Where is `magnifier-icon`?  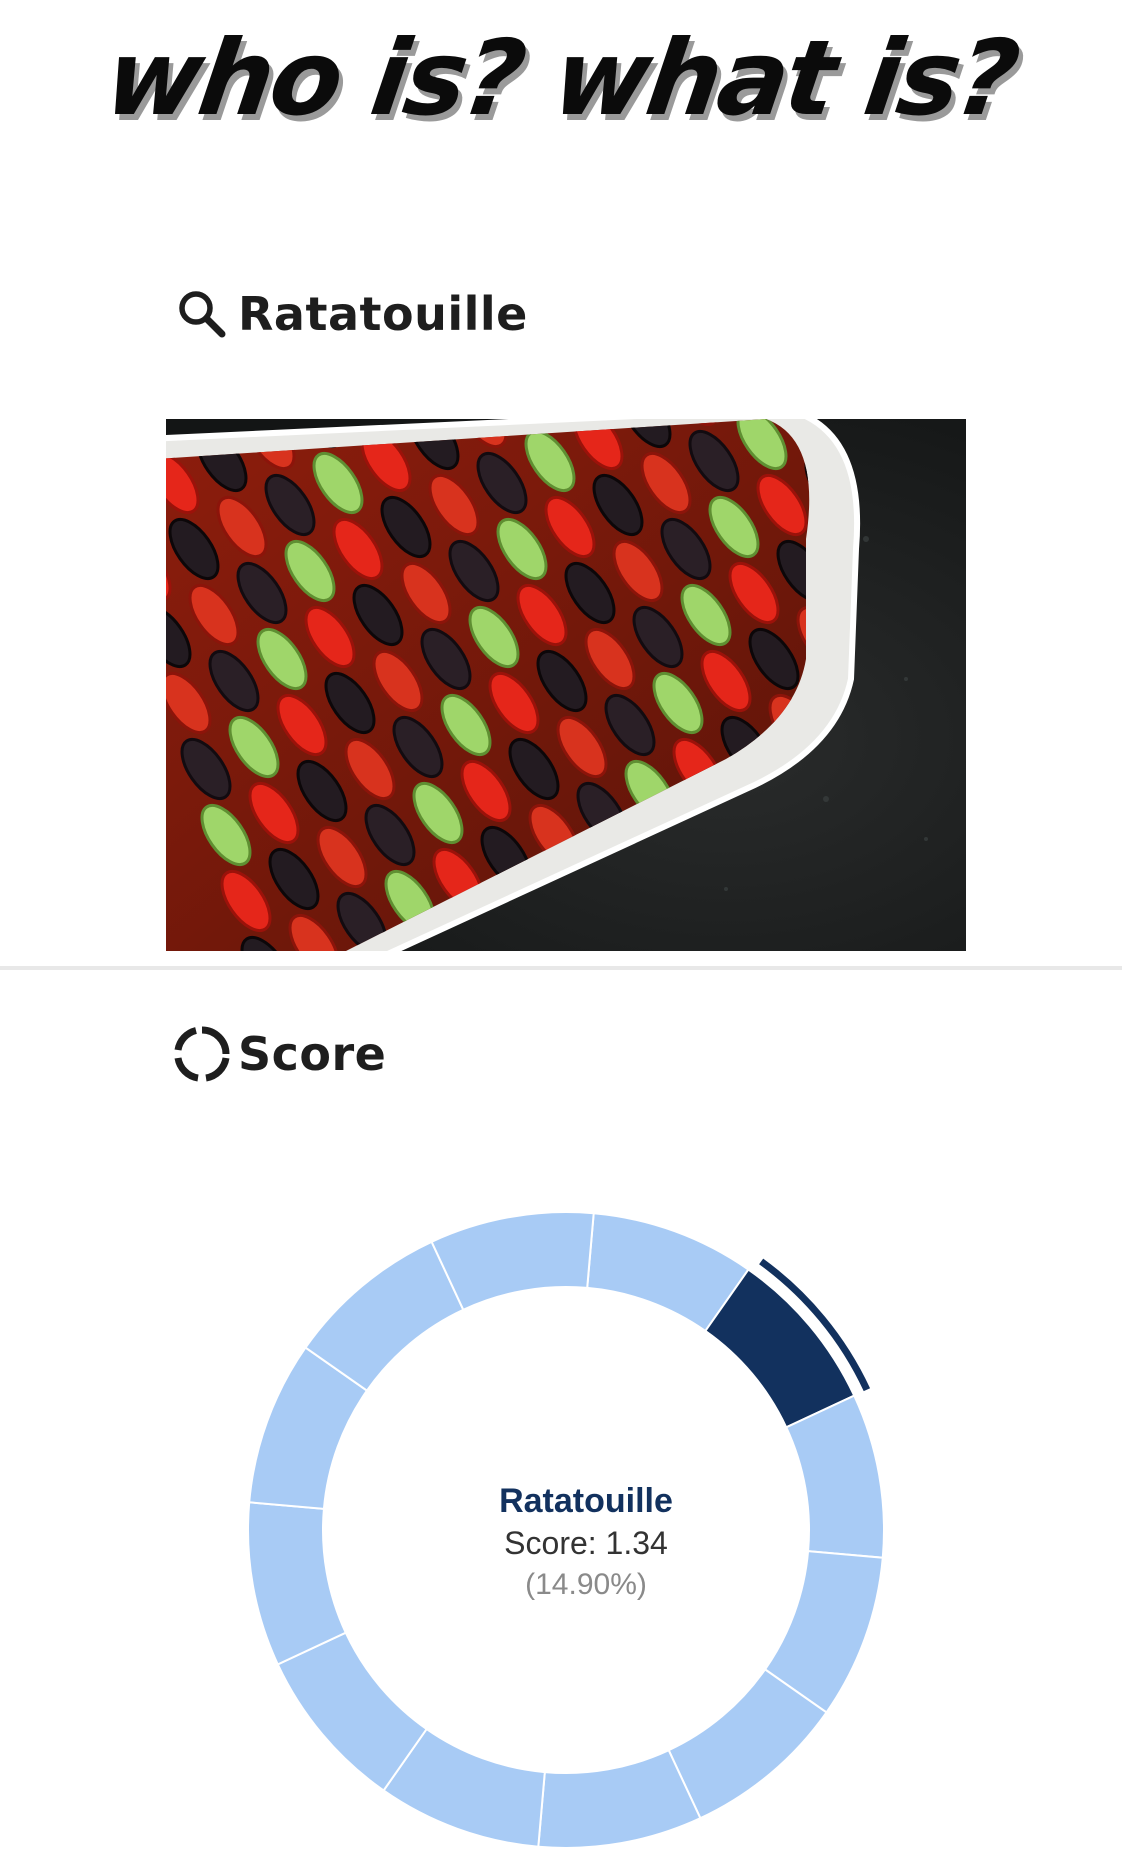
magnifier-icon is located at coordinates (202, 314).